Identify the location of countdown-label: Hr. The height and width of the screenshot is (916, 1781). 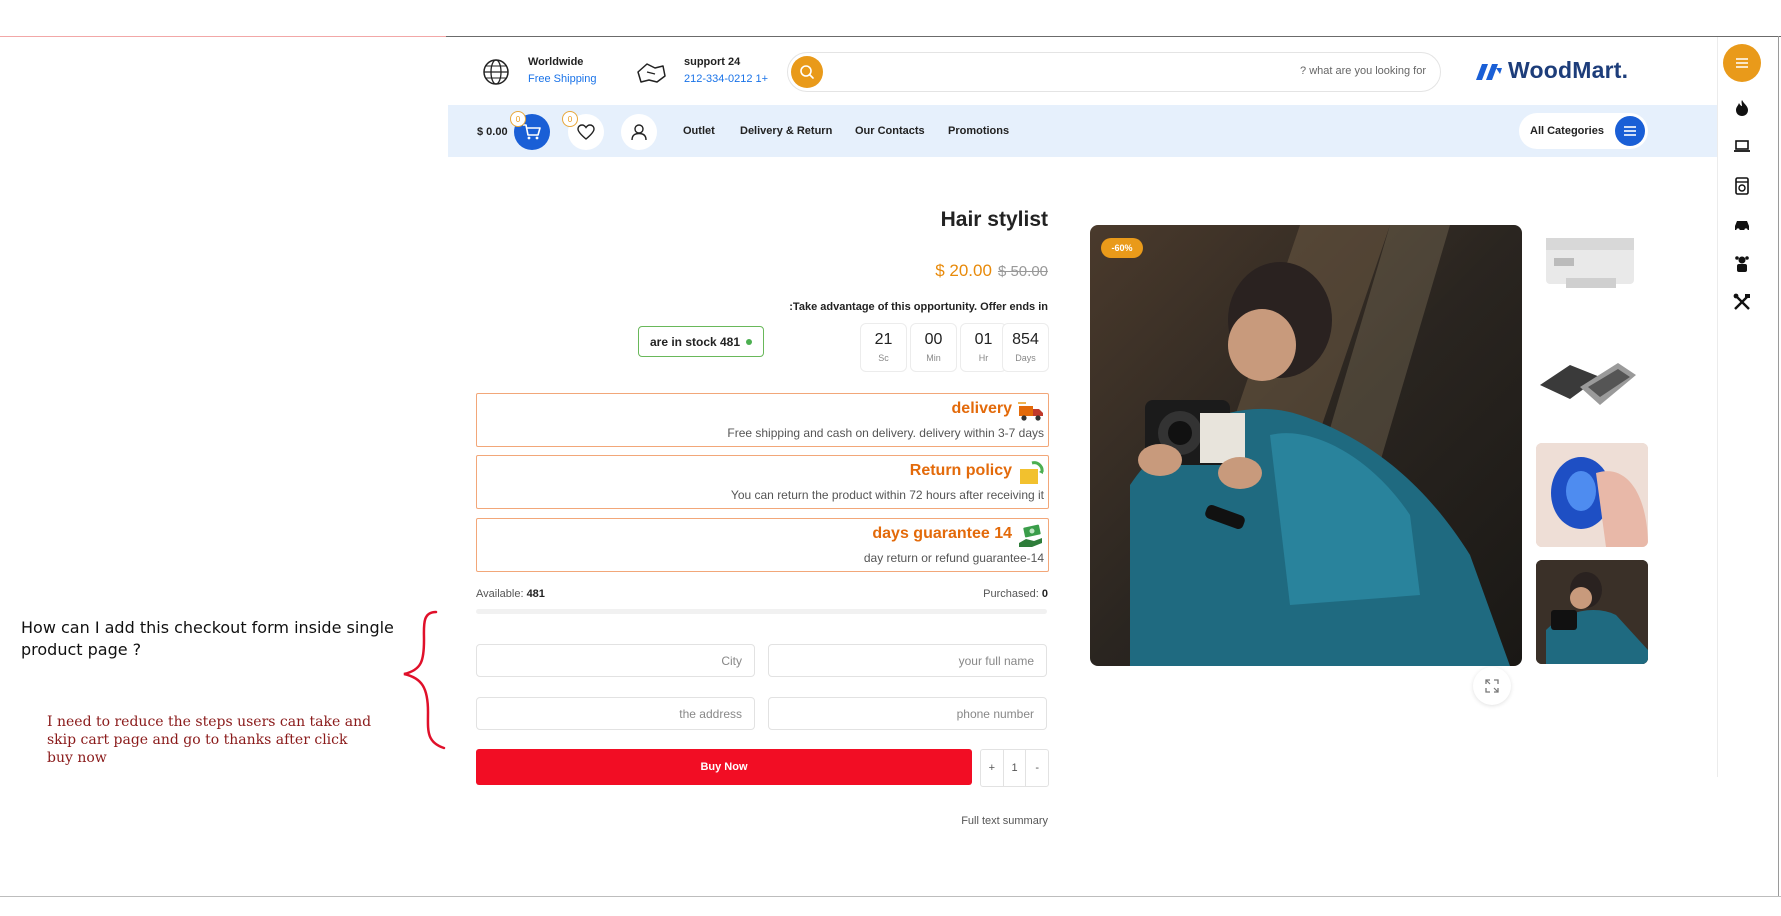
(983, 358).